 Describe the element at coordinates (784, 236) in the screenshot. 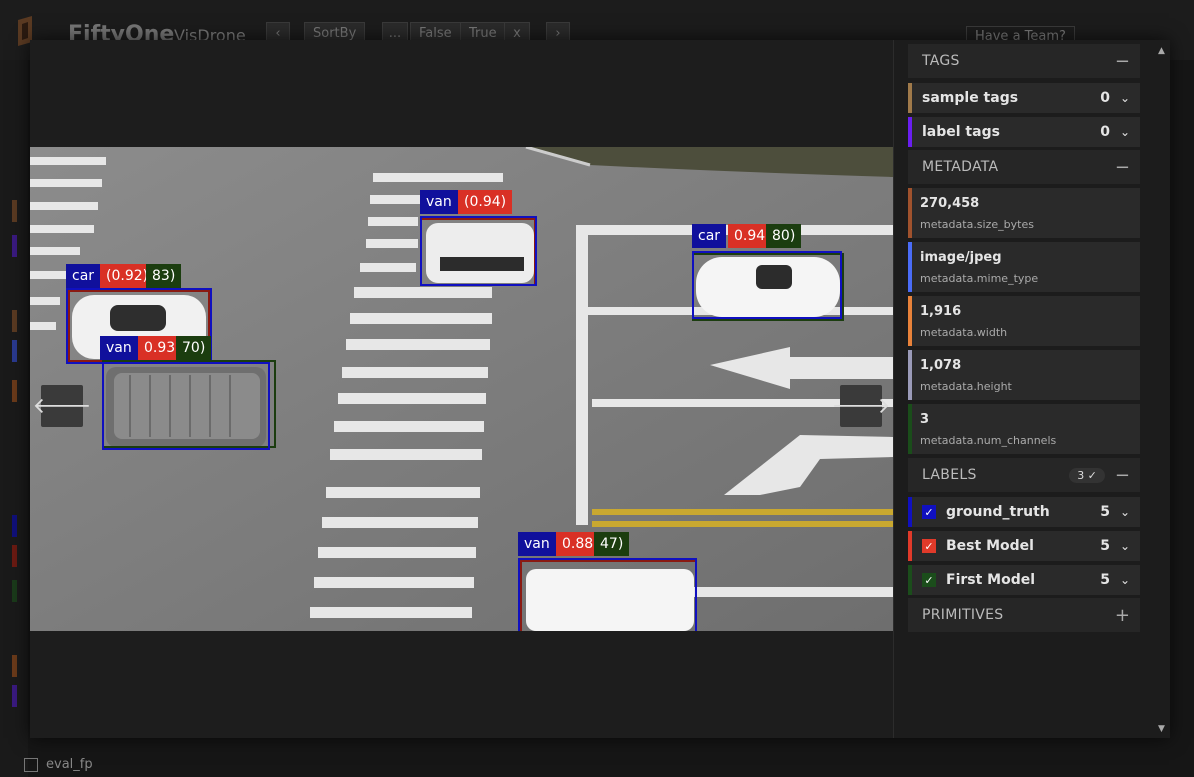

I see `label-tag: 80)` at that location.